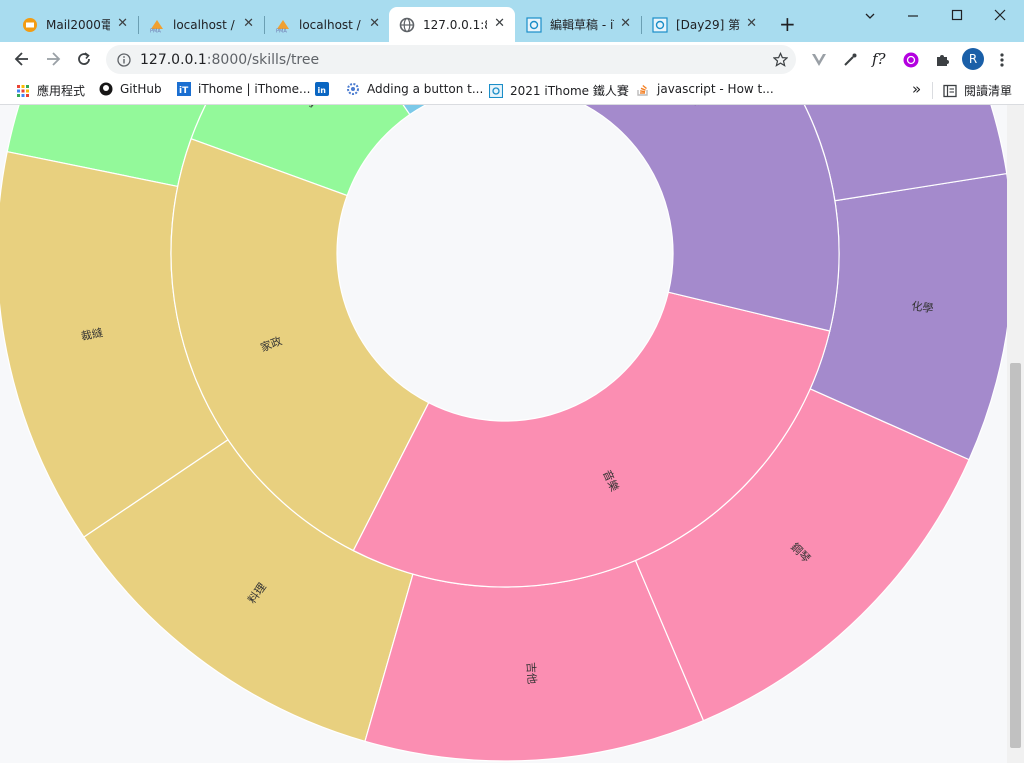  What do you see at coordinates (53, 59) in the screenshot?
I see `forward-arrow-icon` at bounding box center [53, 59].